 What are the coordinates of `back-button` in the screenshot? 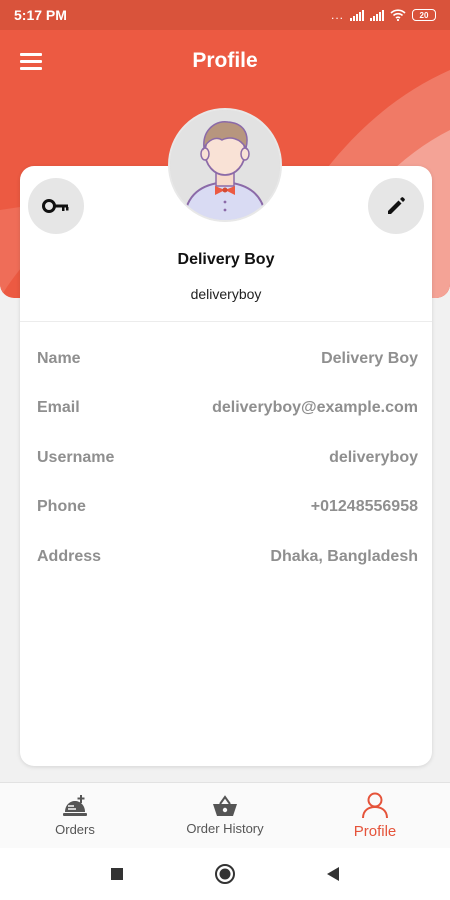 It's located at (333, 874).